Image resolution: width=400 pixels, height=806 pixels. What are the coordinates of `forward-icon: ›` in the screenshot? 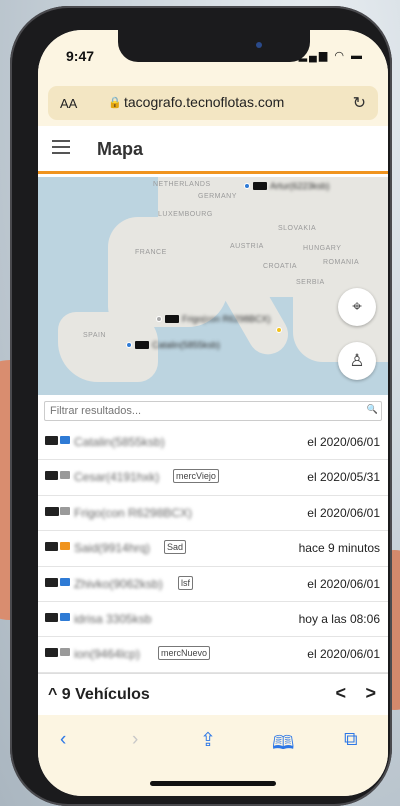 It's located at (135, 740).